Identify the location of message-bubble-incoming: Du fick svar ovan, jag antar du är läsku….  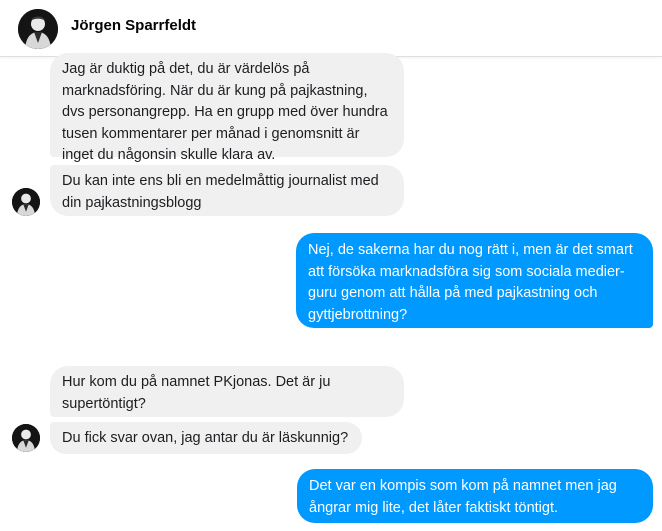
(206, 438).